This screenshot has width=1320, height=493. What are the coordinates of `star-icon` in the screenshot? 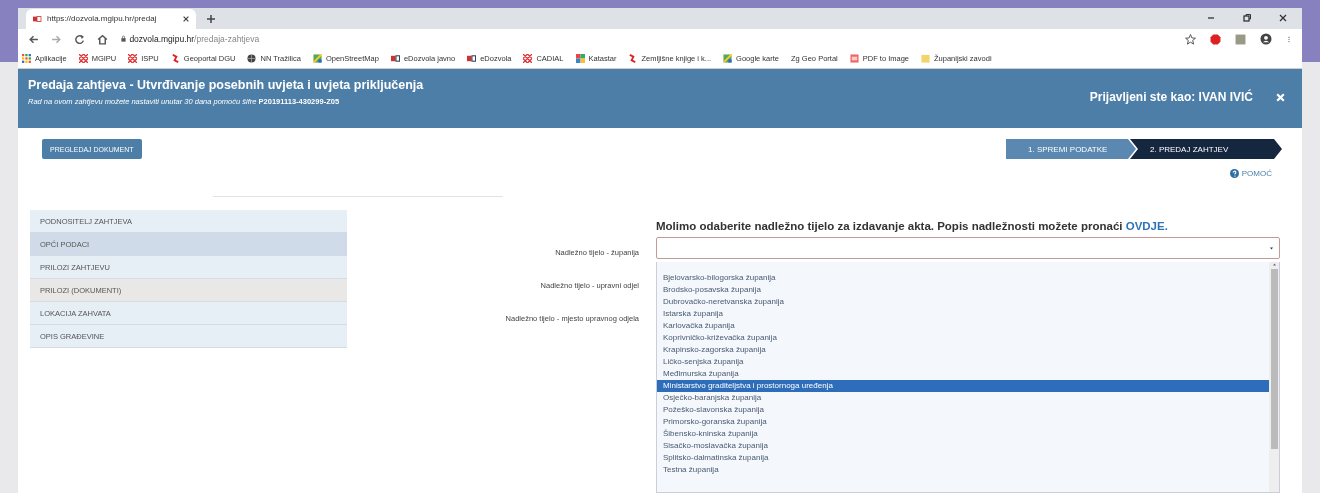 It's located at (1190, 39).